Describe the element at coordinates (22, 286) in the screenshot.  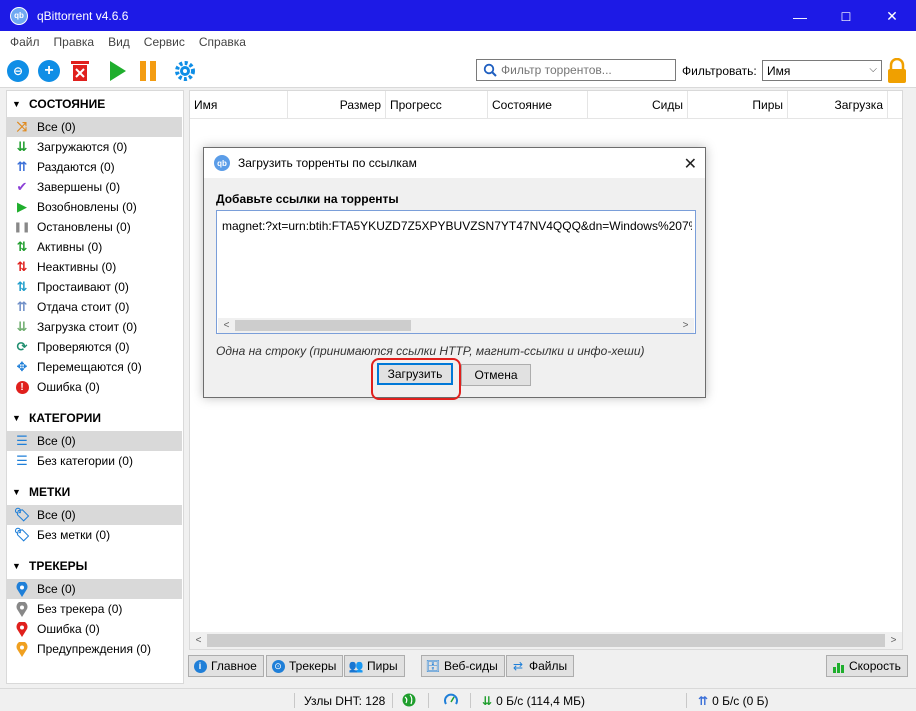
I see `stalled-arrows-icon: ⇅` at that location.